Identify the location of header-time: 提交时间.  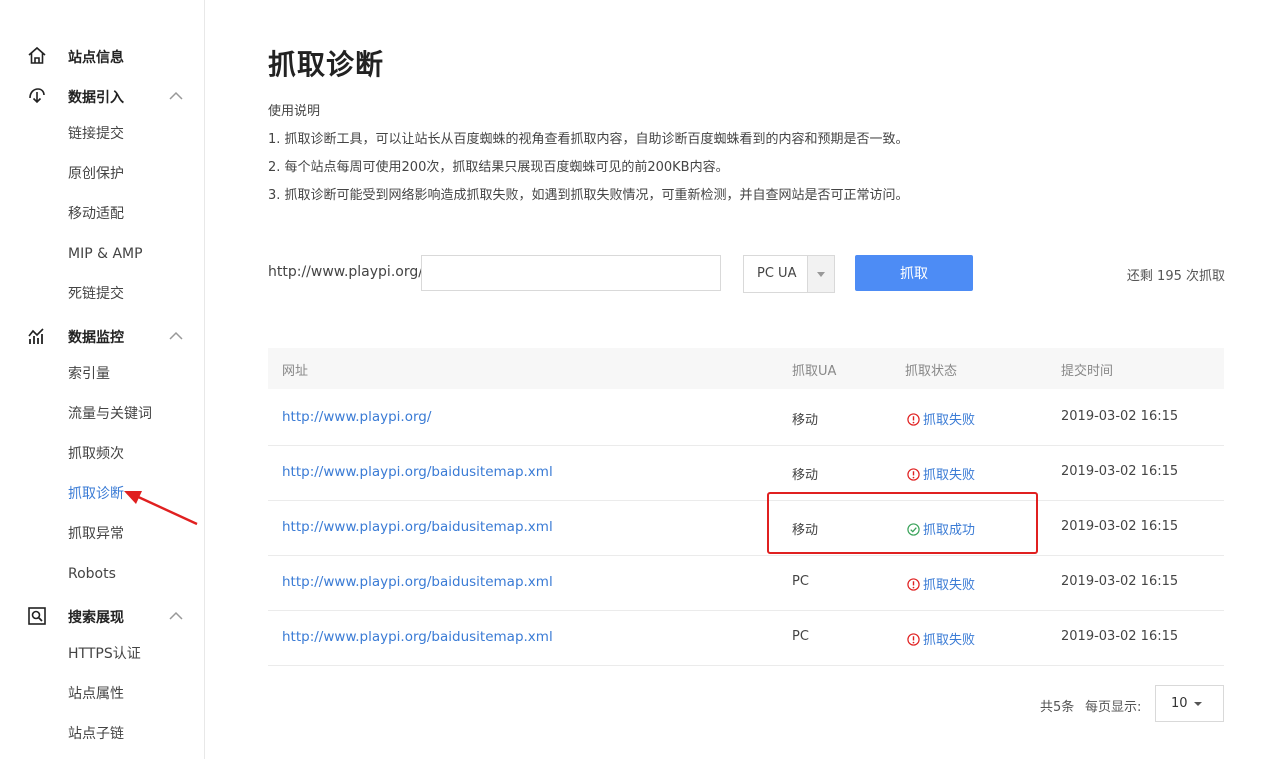
(1087, 371).